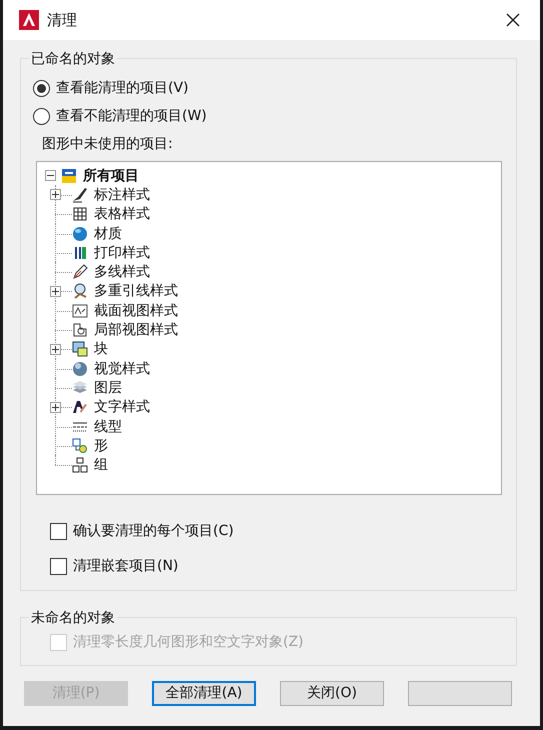 This screenshot has height=730, width=543. Describe the element at coordinates (69, 176) in the screenshot. I see `drawing-icon` at that location.